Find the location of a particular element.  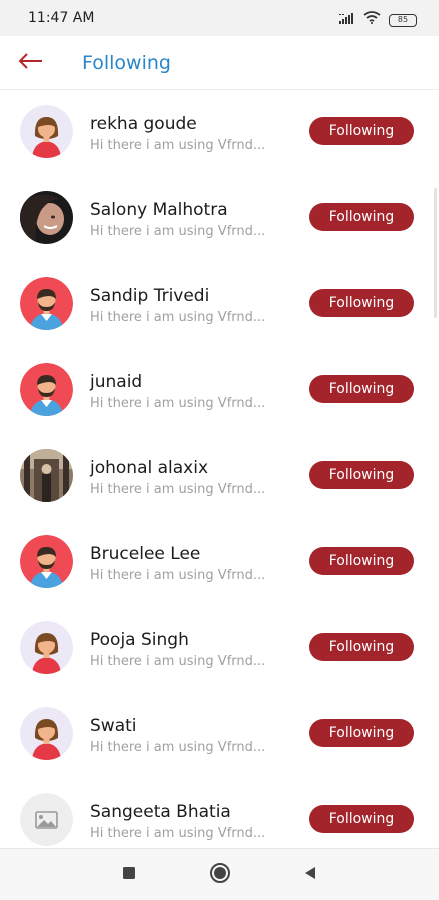

arrow-left-icon is located at coordinates (31, 63).